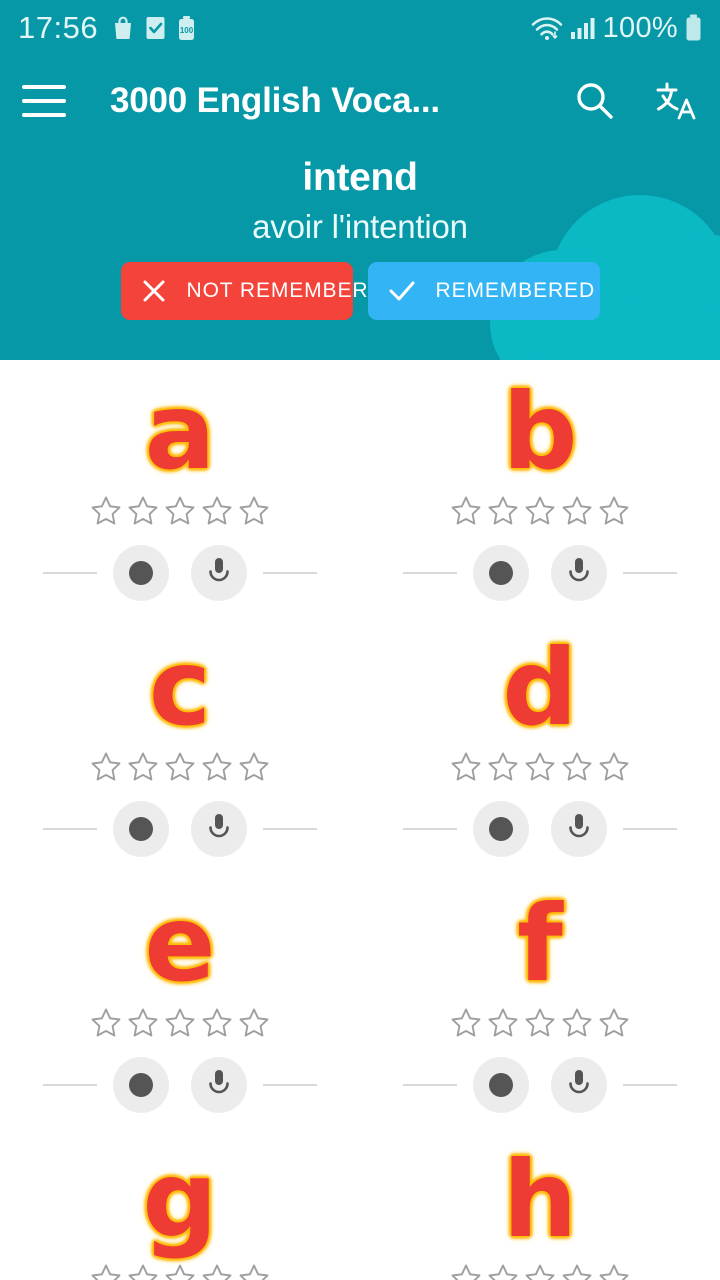 The height and width of the screenshot is (1280, 720). What do you see at coordinates (44, 101) in the screenshot?
I see `hamburger-menu-icon` at bounding box center [44, 101].